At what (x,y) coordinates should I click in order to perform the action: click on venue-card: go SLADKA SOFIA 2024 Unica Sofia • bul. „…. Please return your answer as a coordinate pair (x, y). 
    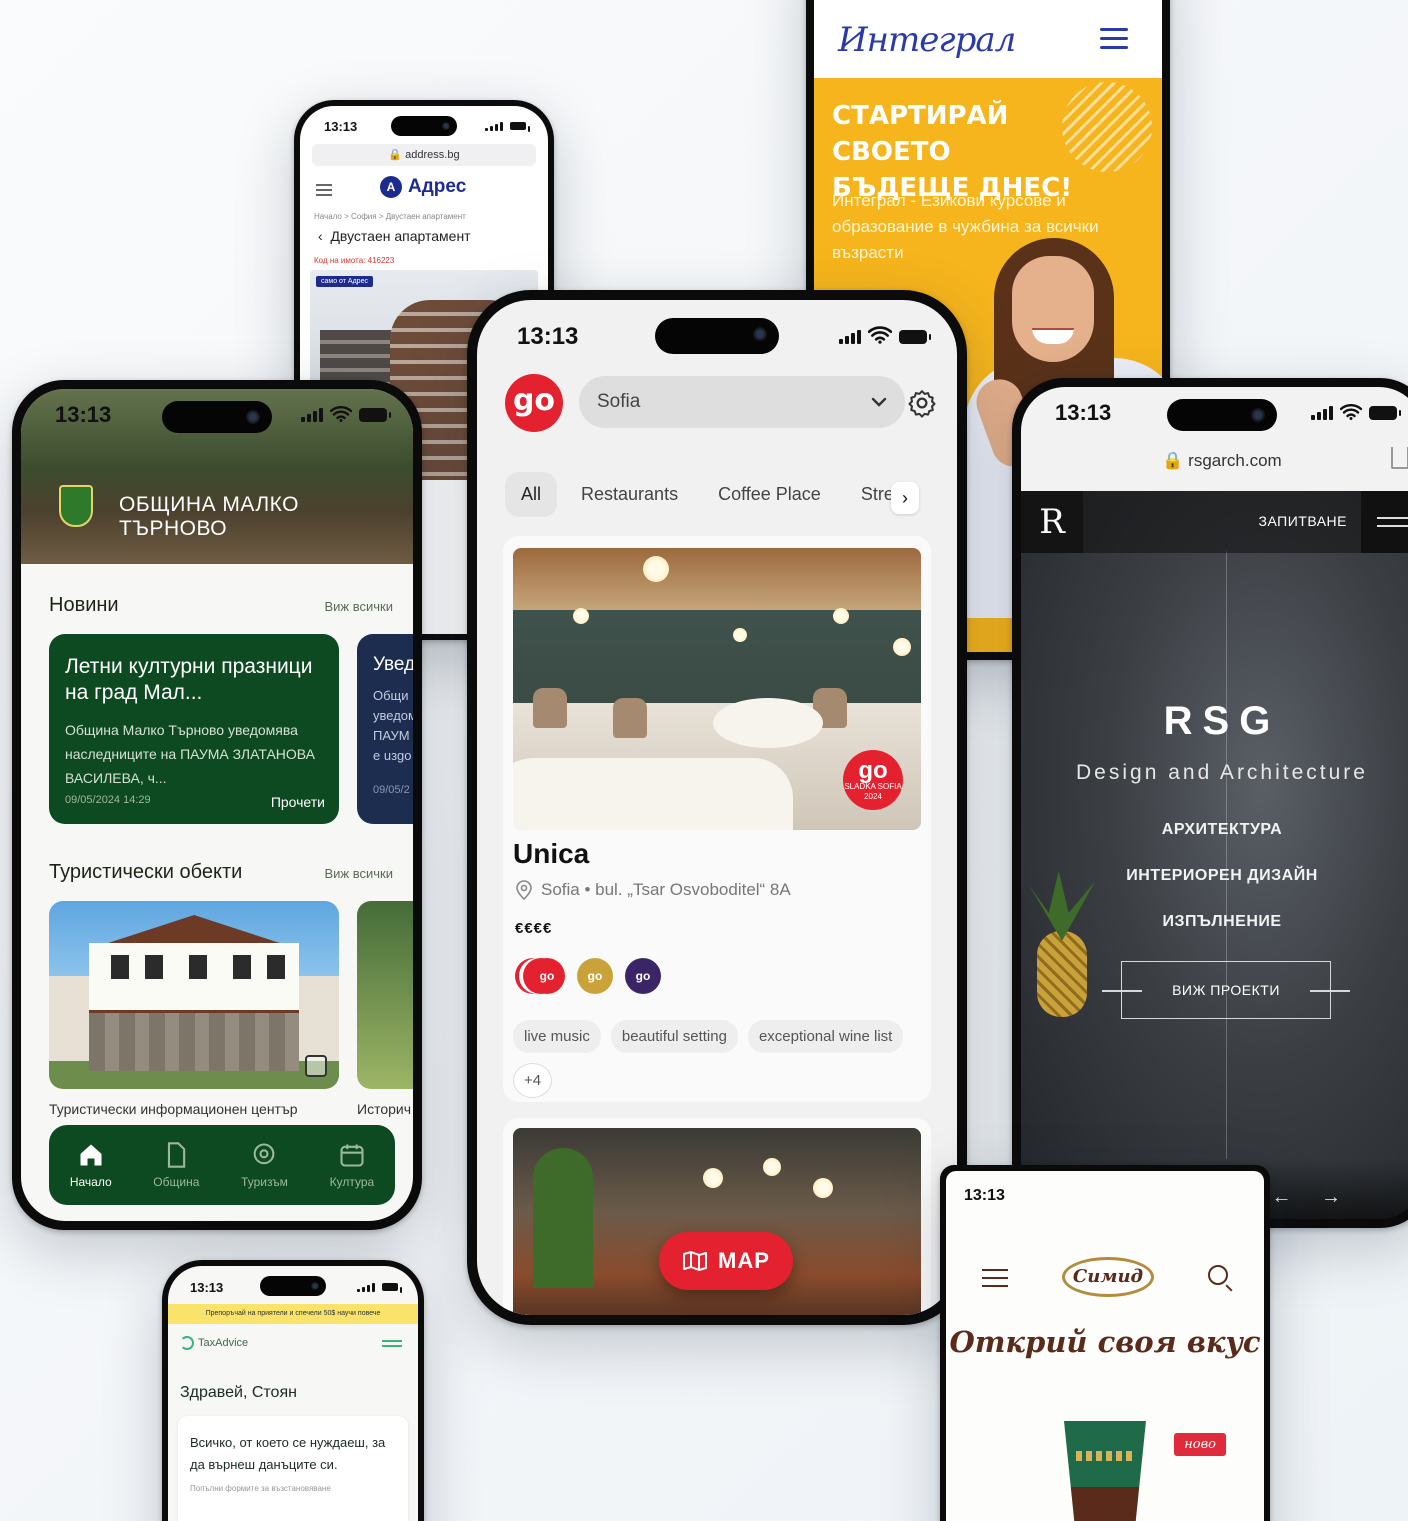
    Looking at the image, I should click on (717, 819).